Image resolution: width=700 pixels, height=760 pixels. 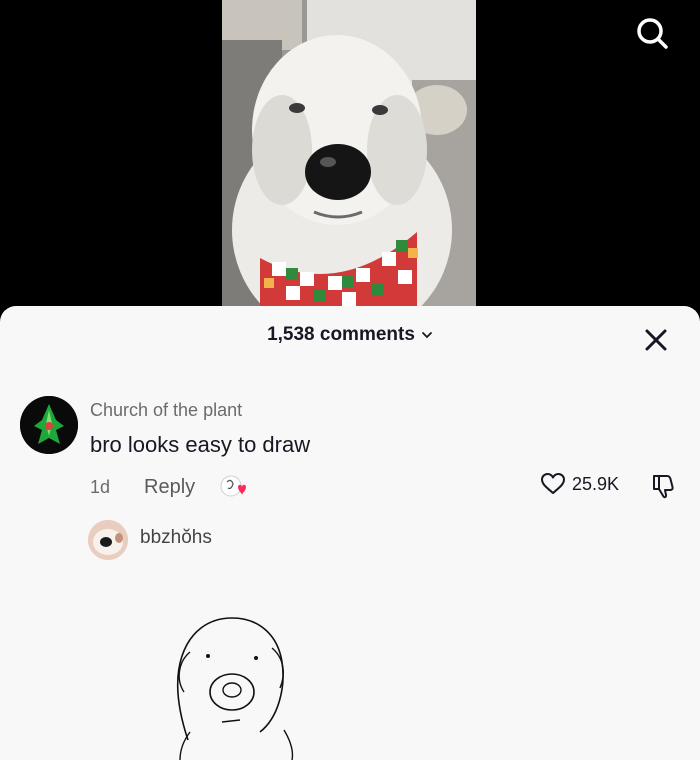 I want to click on dislike-button, so click(x=664, y=486).